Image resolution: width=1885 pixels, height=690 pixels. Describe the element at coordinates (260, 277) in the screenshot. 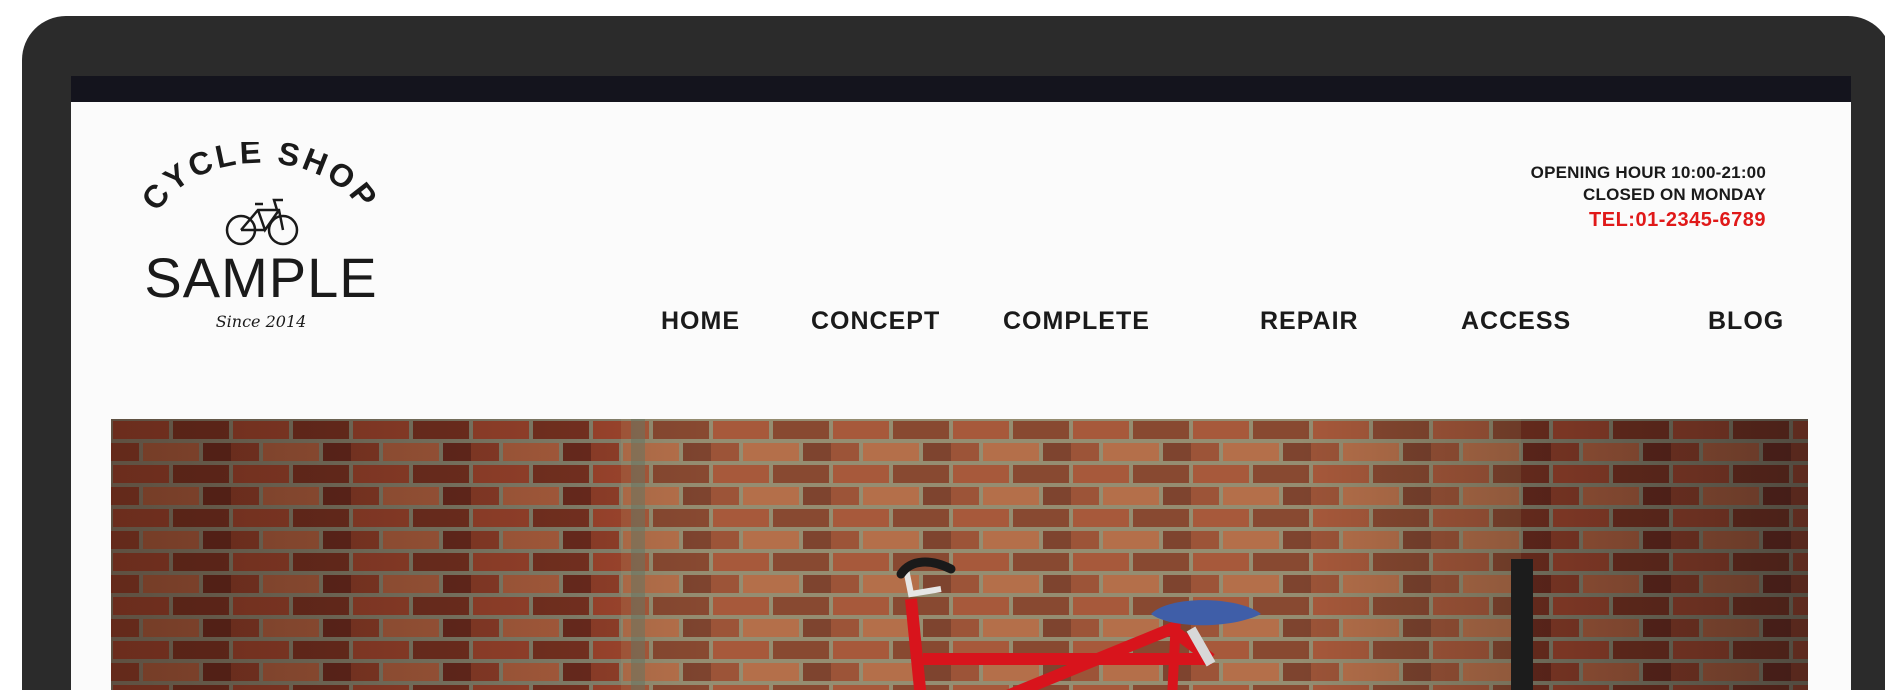

I see `logo-name: SAMPLE` at that location.